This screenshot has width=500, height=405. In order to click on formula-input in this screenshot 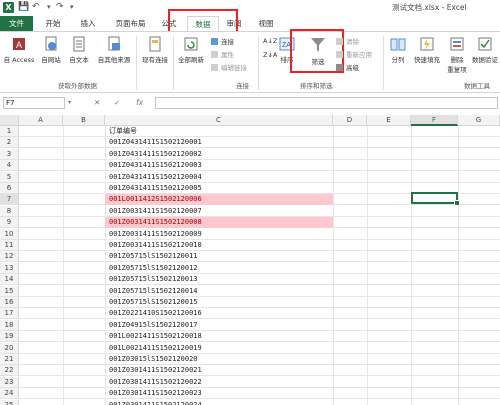, I will do `click(326, 103)`.